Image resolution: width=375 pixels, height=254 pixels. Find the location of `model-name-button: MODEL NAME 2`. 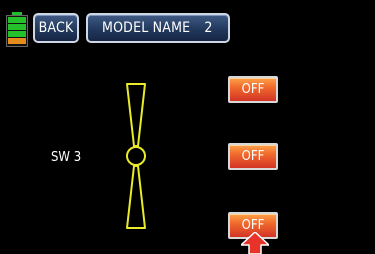

model-name-button: MODEL NAME 2 is located at coordinates (158, 28).